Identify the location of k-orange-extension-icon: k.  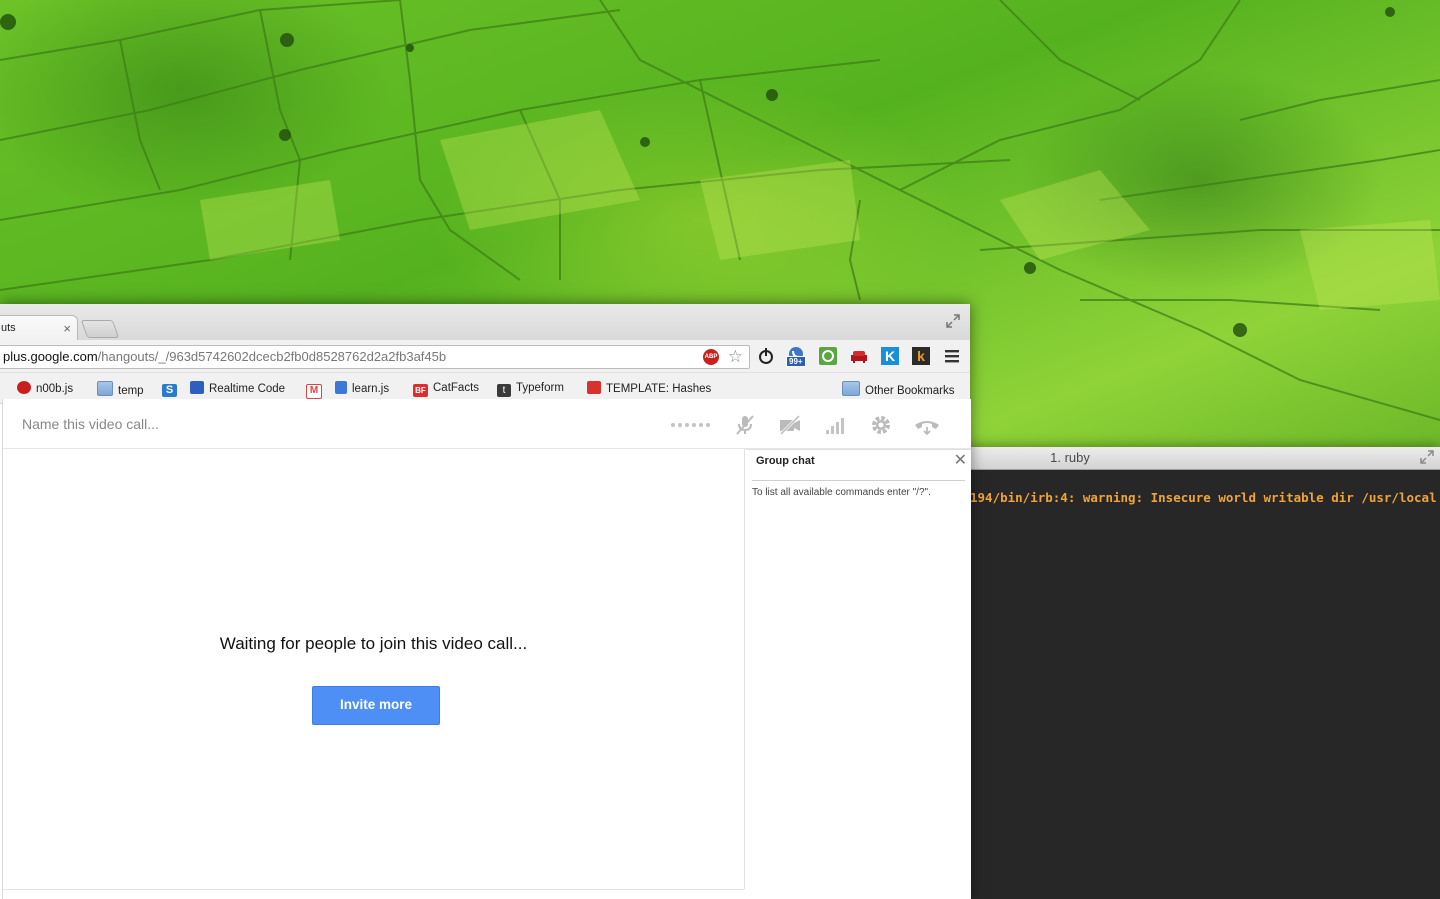
(921, 356).